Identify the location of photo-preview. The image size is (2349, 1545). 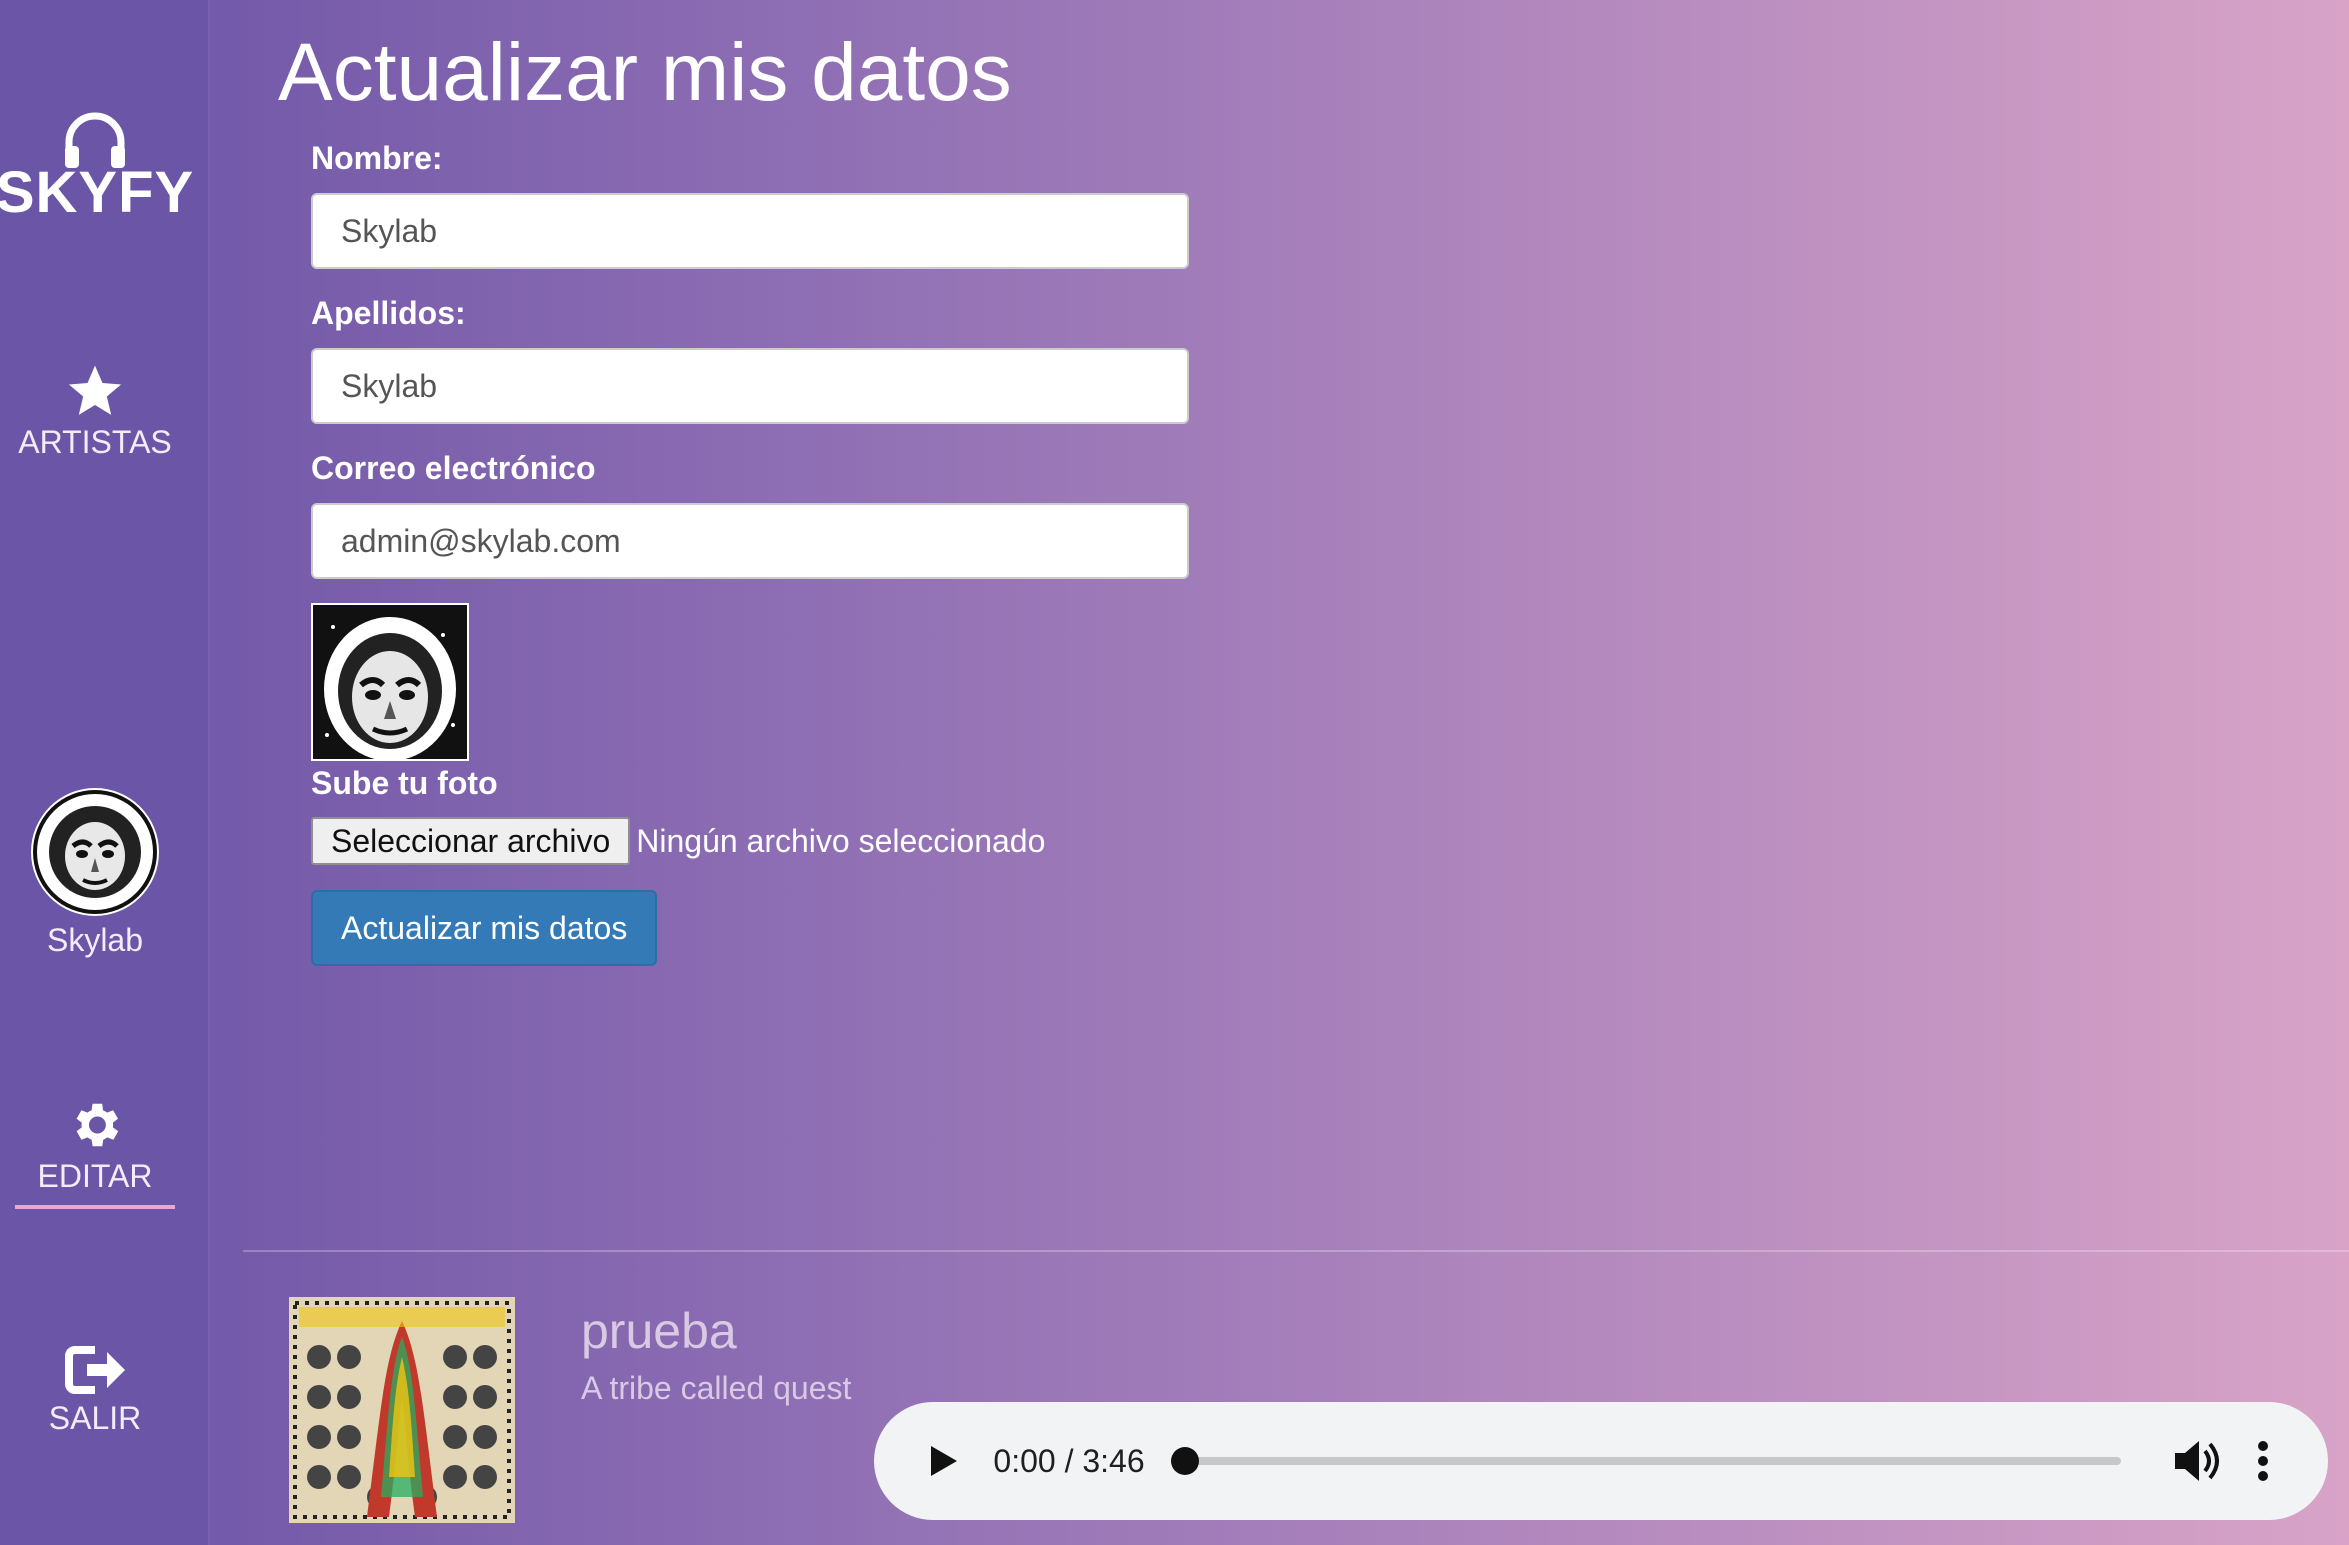
(390, 682).